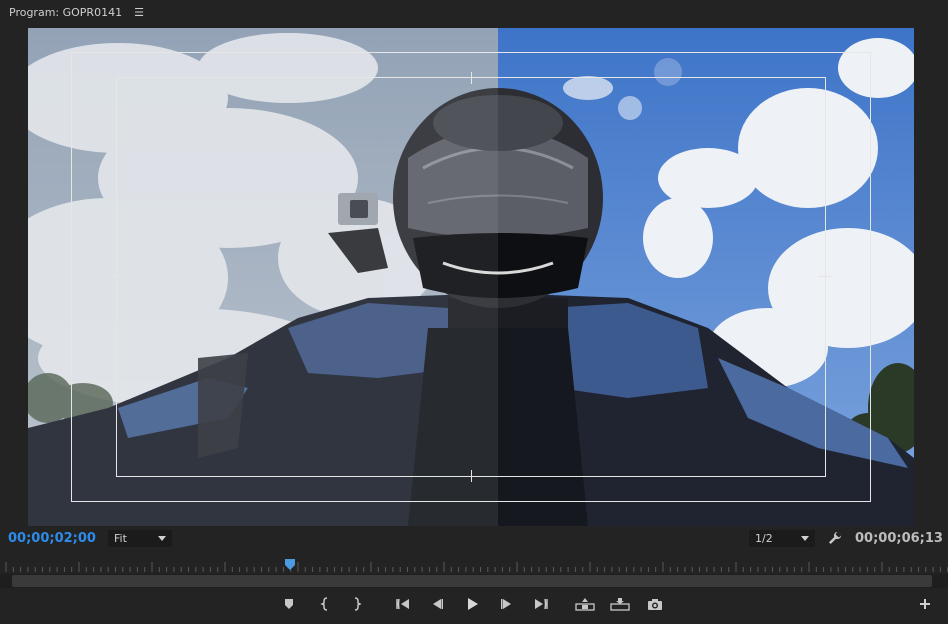  I want to click on lift-icon, so click(585, 604).